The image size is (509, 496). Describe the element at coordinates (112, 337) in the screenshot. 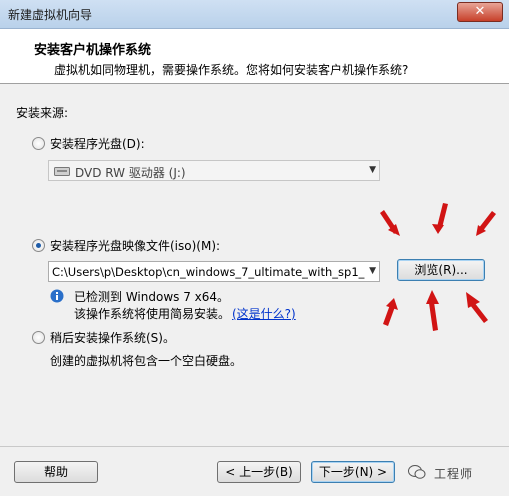

I see `radio-later-label: 稍后安装操作系统(S)。` at that location.